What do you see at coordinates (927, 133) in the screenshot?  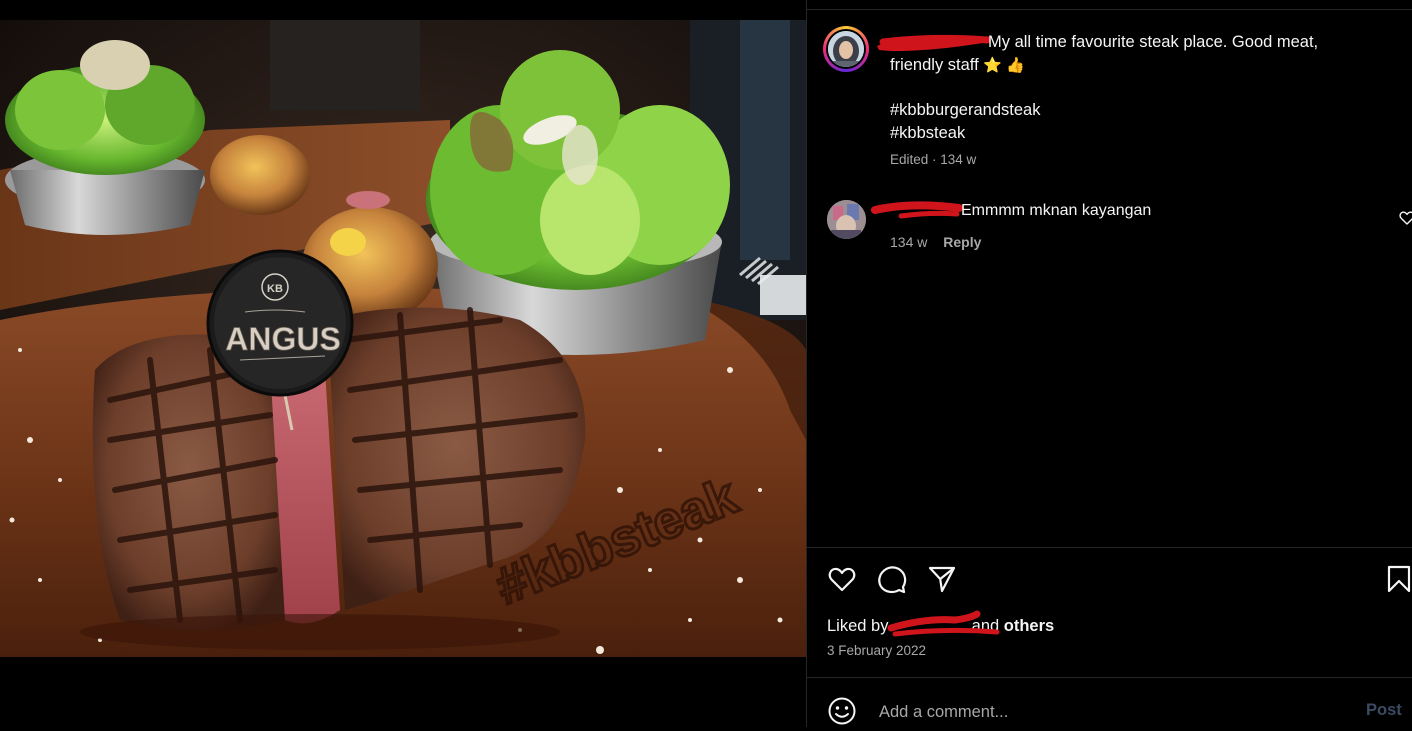 I see `hashtag-link: #kbbsteak` at bounding box center [927, 133].